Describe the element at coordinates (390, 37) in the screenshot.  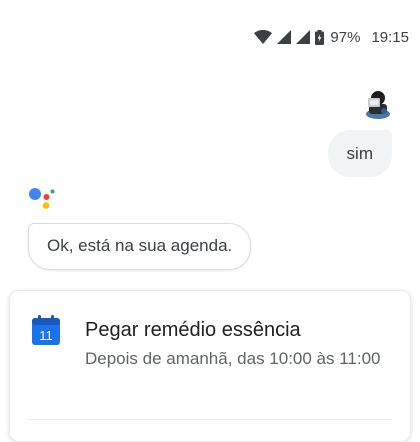
I see `clock: 19:15` at that location.